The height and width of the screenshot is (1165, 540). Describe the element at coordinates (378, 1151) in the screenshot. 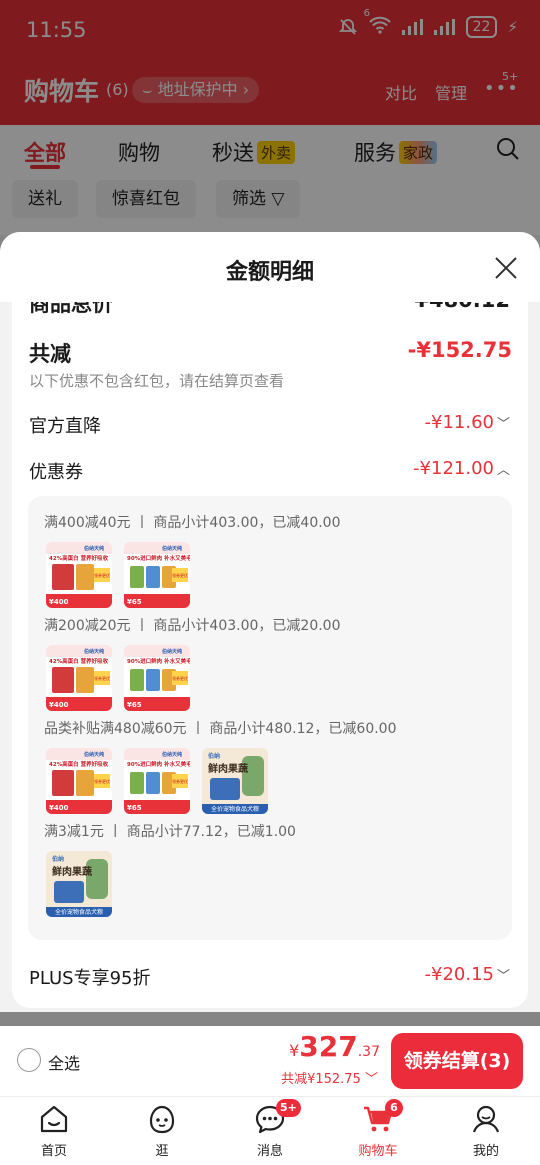

I see `nav-cart-label: 购物车` at that location.